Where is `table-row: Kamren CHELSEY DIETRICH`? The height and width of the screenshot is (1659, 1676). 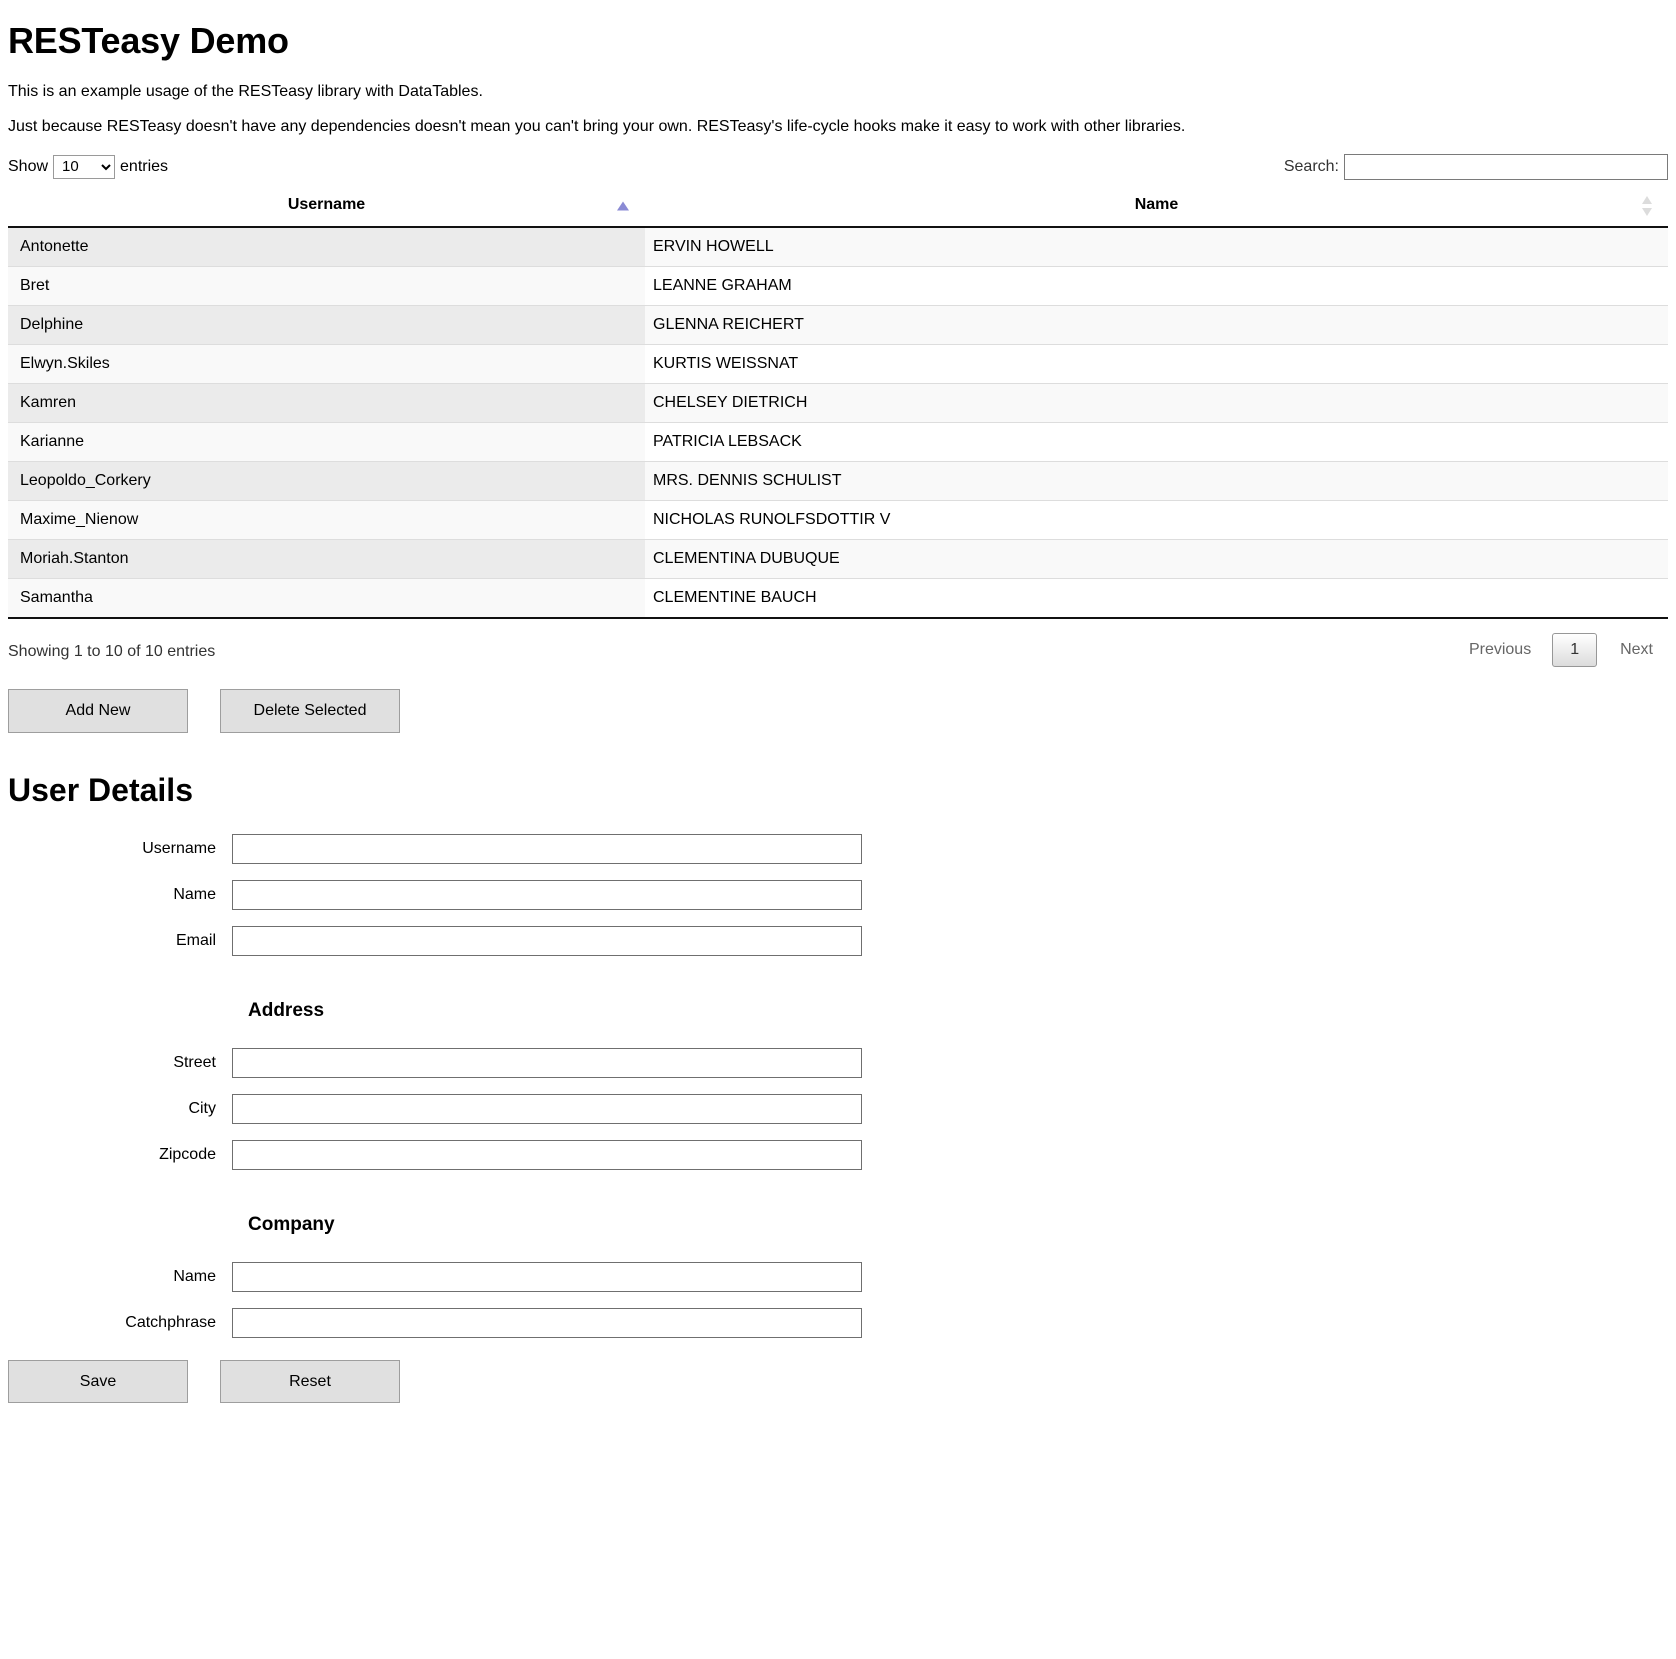
table-row: Kamren CHELSEY DIETRICH is located at coordinates (838, 402).